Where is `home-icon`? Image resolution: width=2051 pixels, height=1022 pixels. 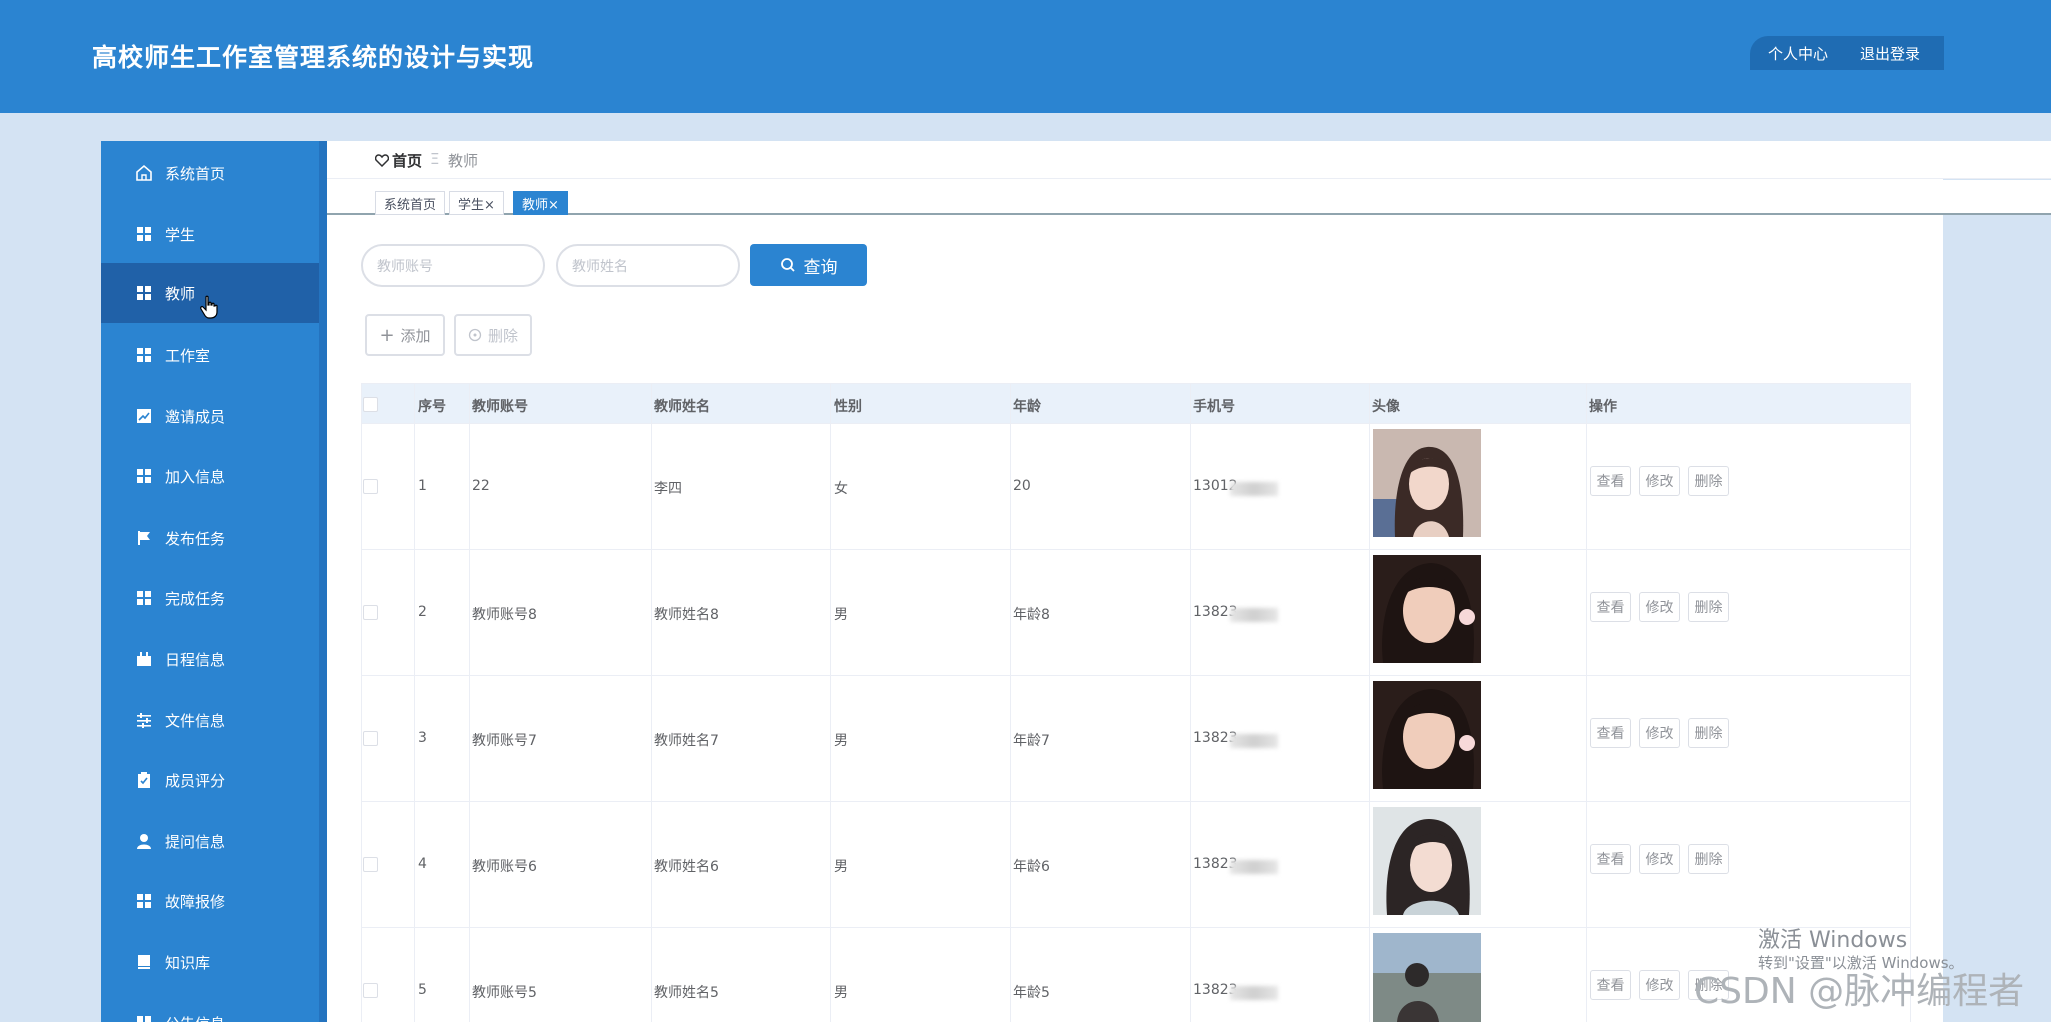 home-icon is located at coordinates (144, 173).